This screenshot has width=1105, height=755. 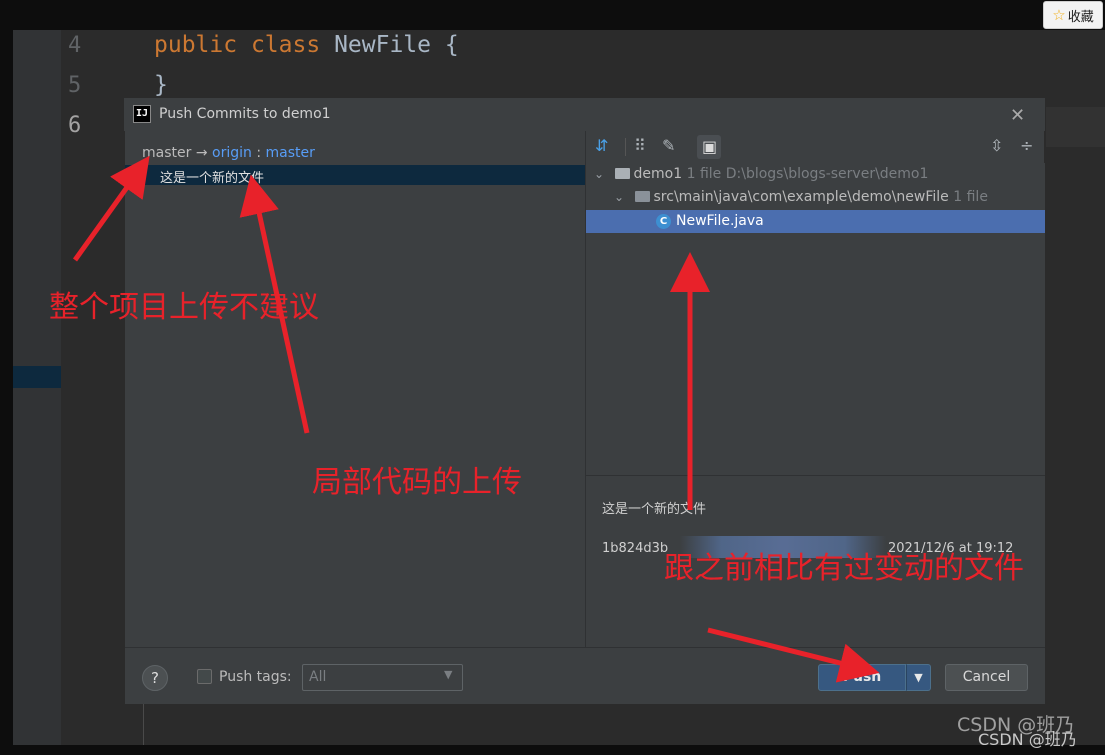 What do you see at coordinates (1027, 739) in the screenshot?
I see `watermark: CSDN @班乃` at bounding box center [1027, 739].